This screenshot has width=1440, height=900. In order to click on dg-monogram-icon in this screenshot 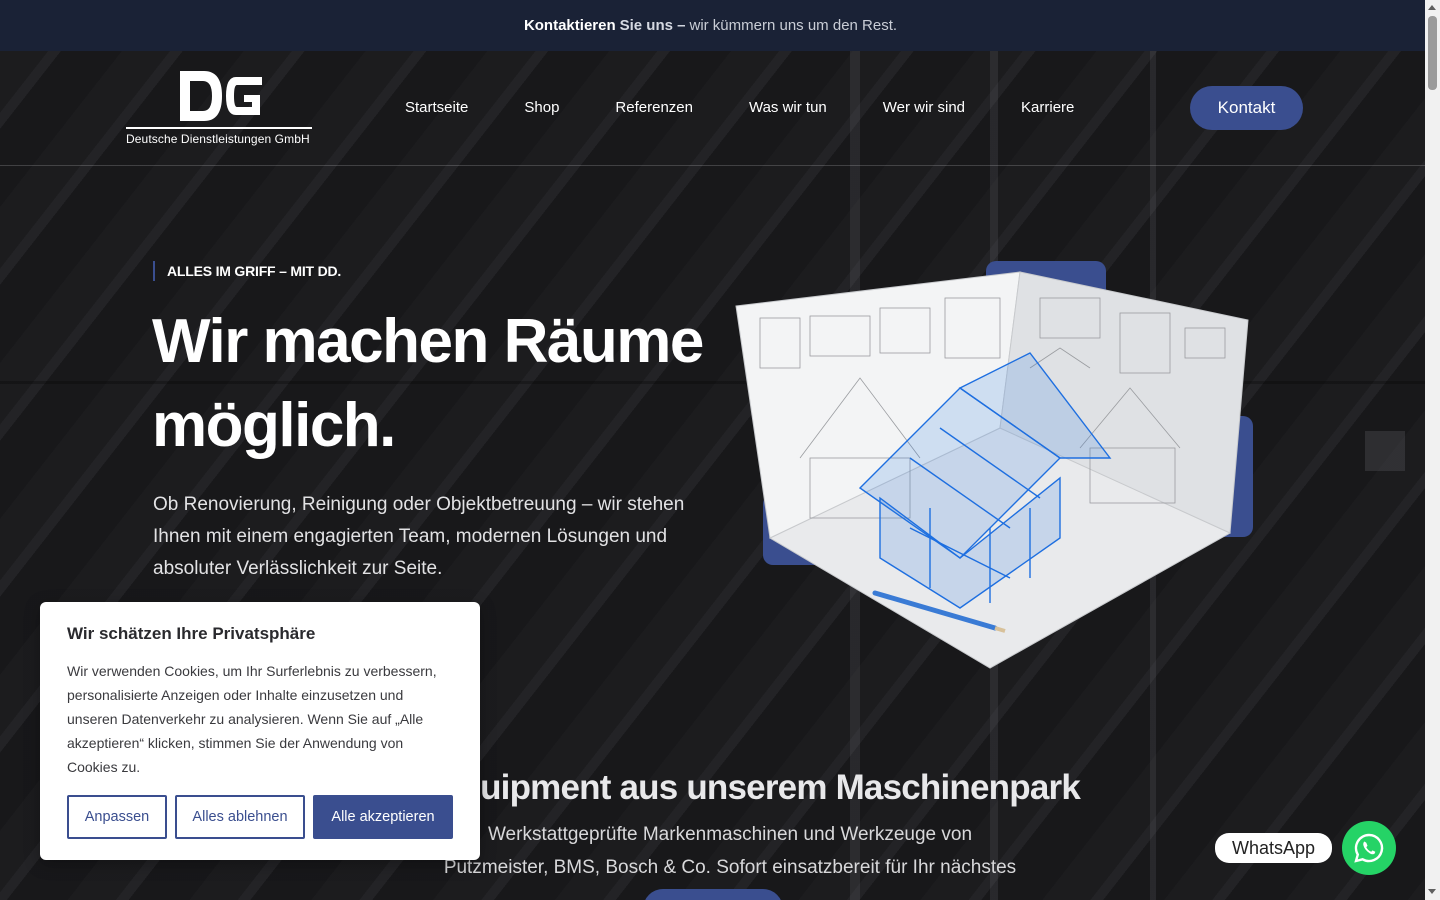, I will do `click(221, 96)`.